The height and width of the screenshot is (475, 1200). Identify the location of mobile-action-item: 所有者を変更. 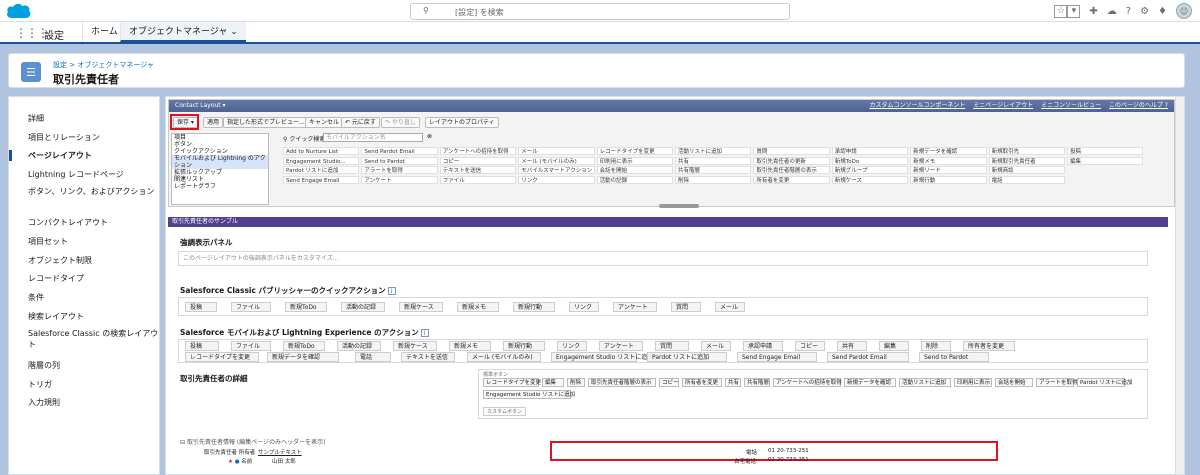
(989, 346).